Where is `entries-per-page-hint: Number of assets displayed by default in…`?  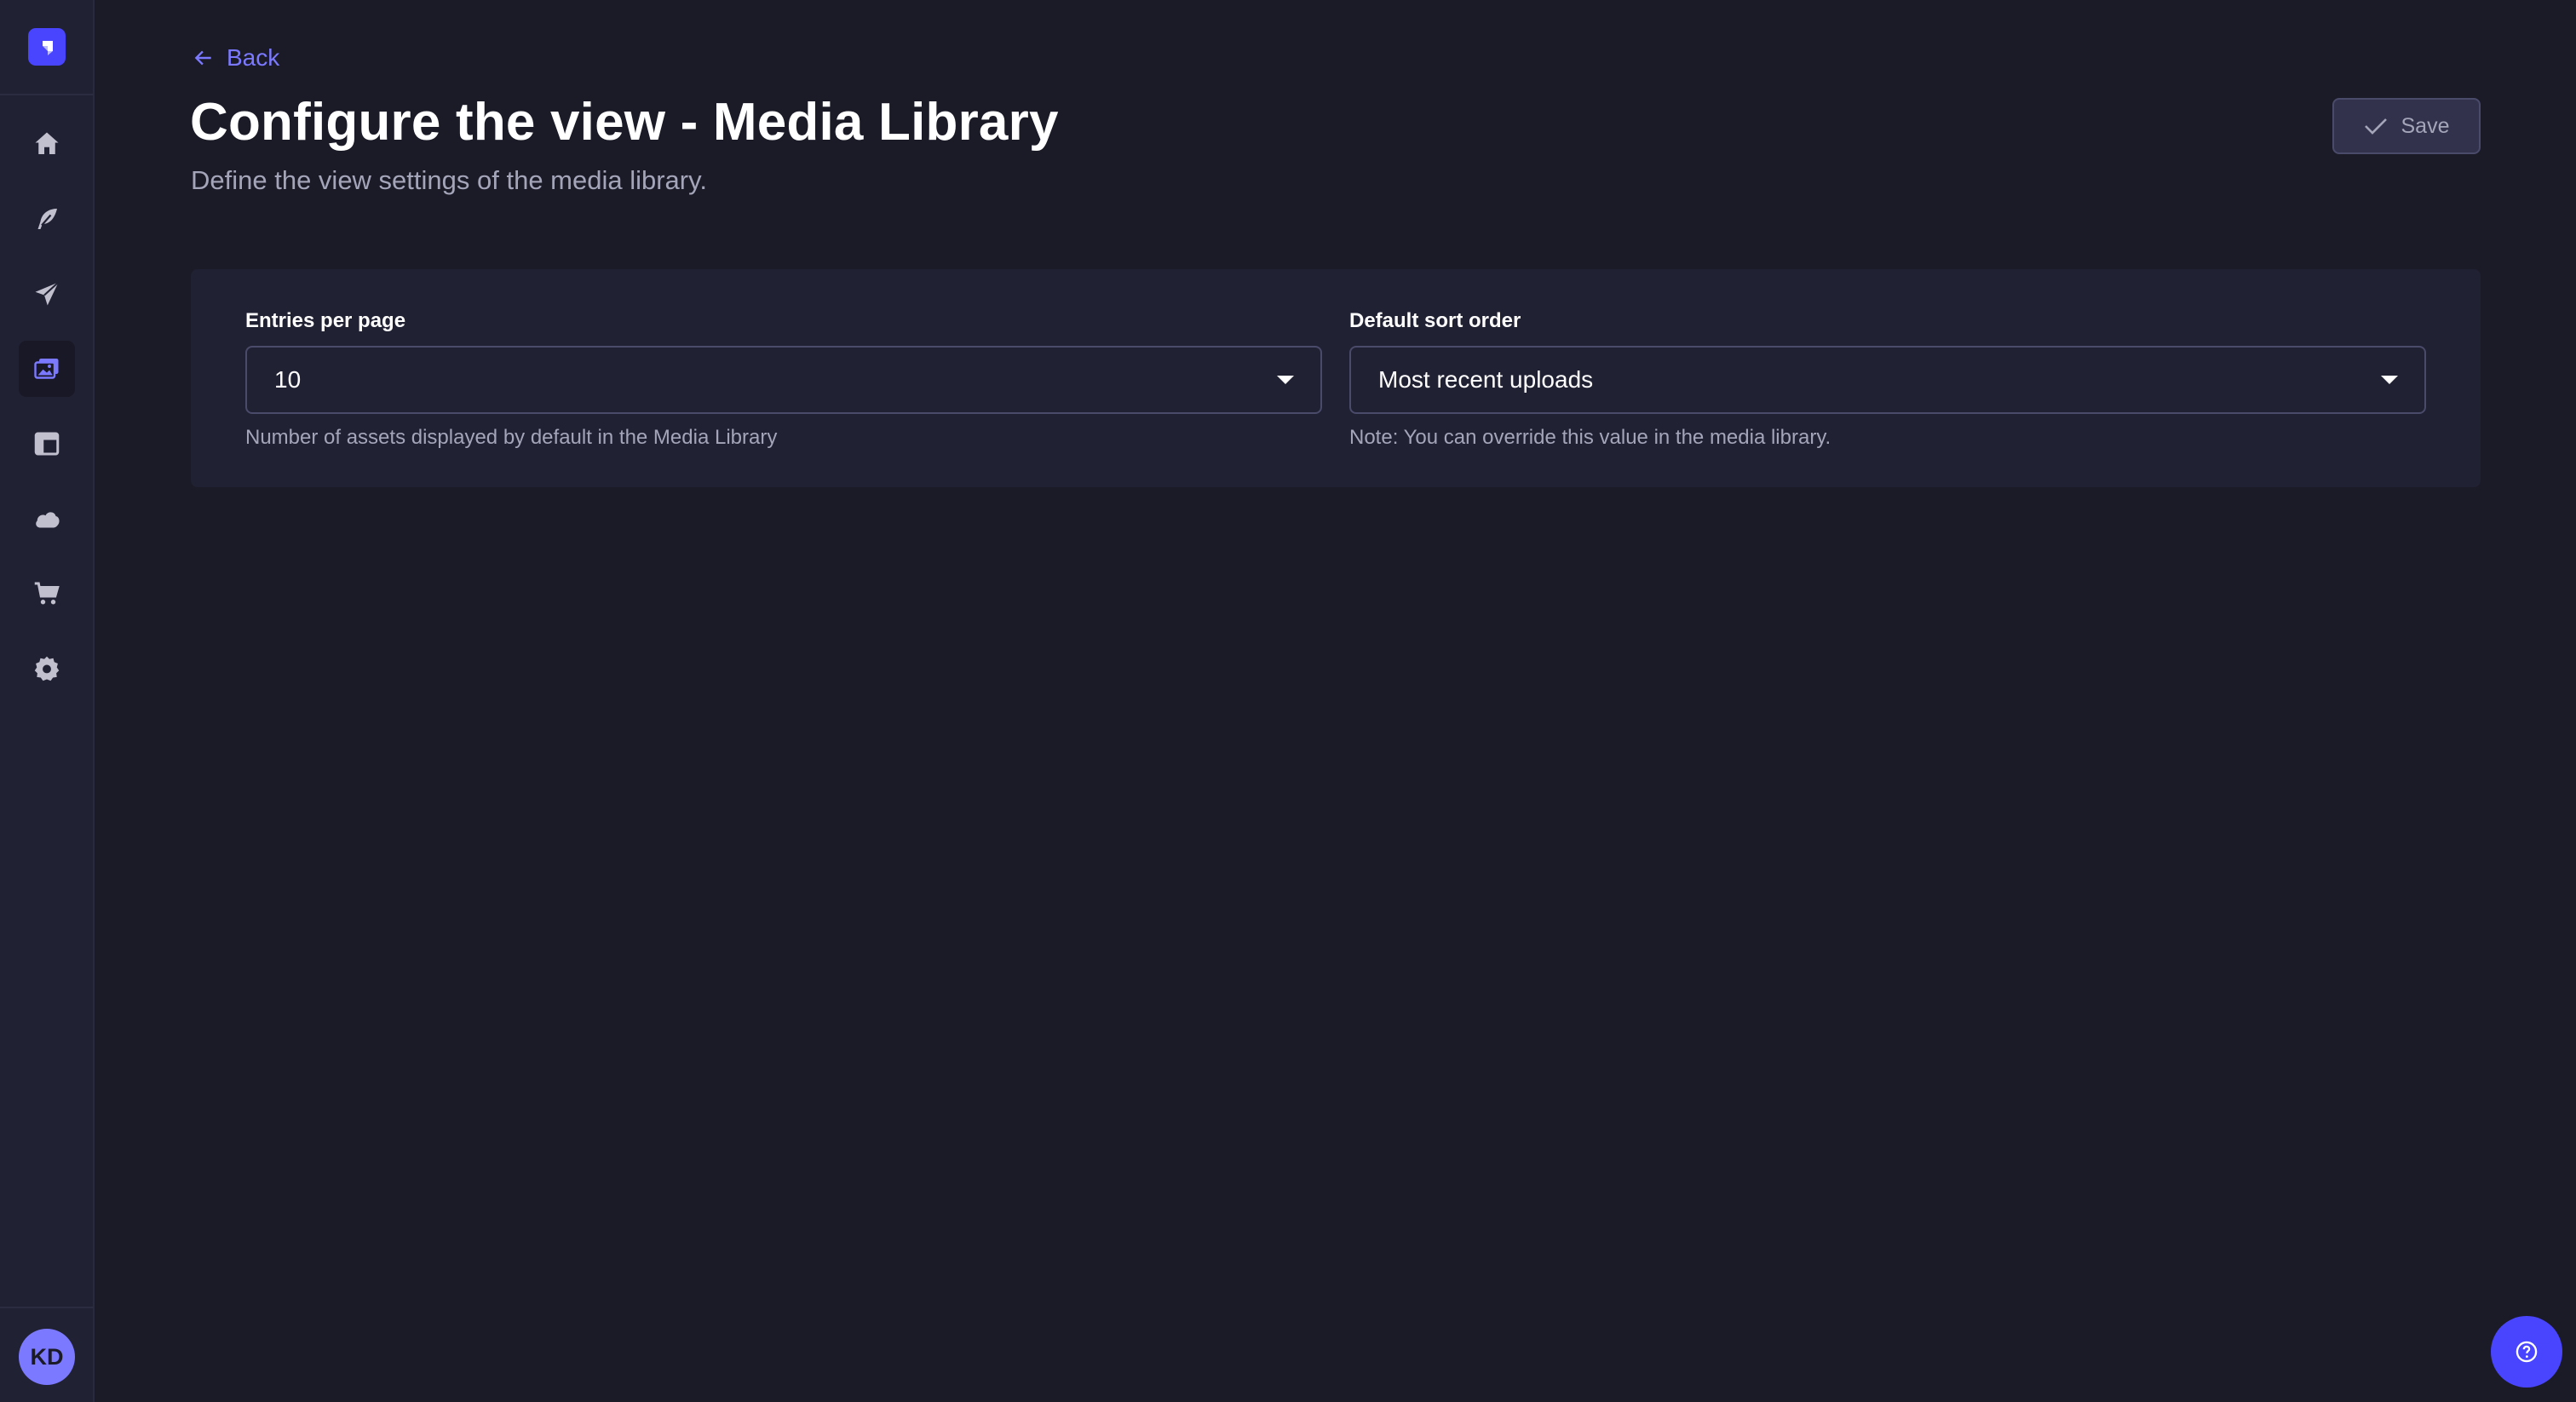
entries-per-page-hint: Number of assets displayed by default in… is located at coordinates (512, 437).